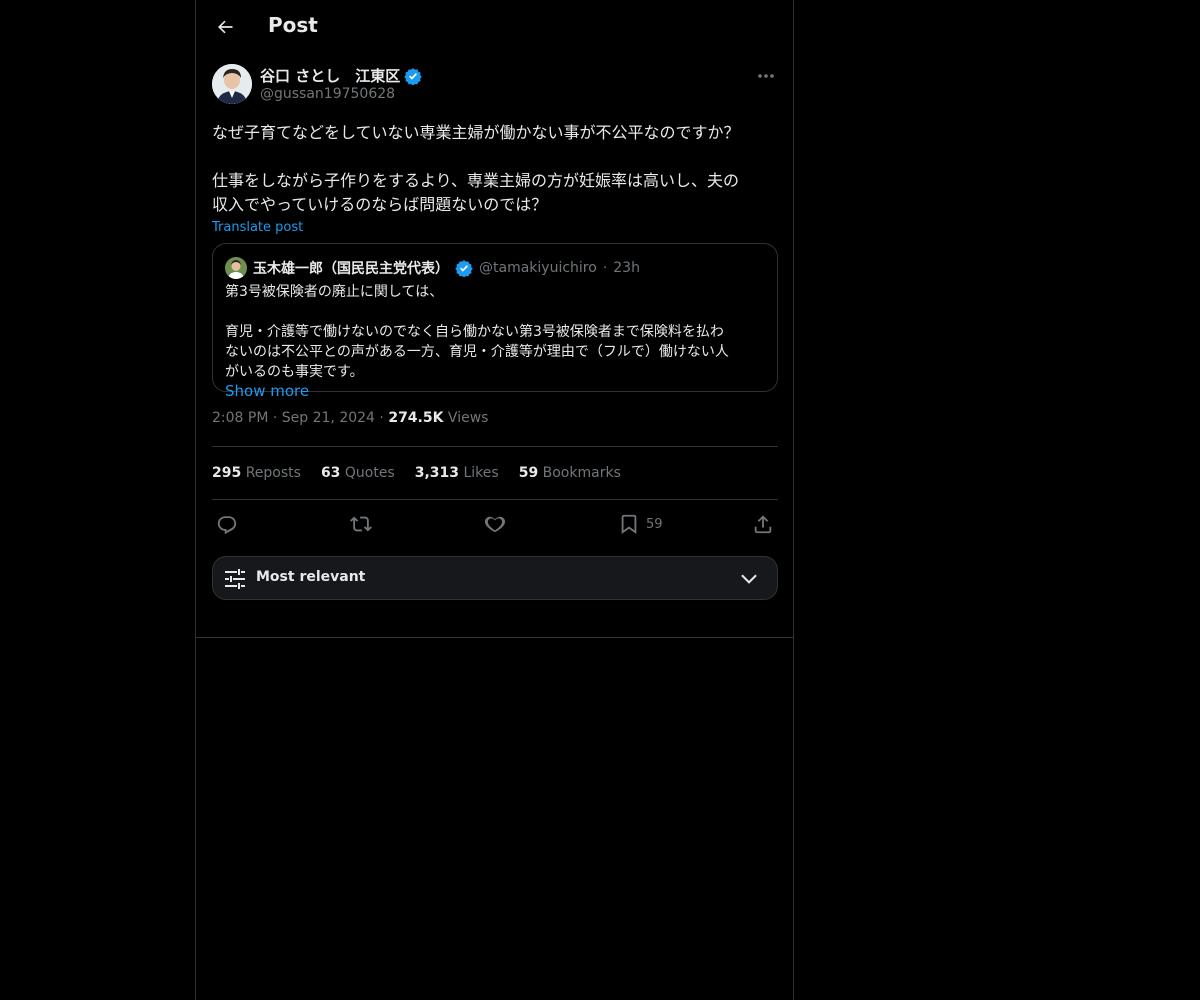  I want to click on bookmarks-count: 59, so click(528, 473).